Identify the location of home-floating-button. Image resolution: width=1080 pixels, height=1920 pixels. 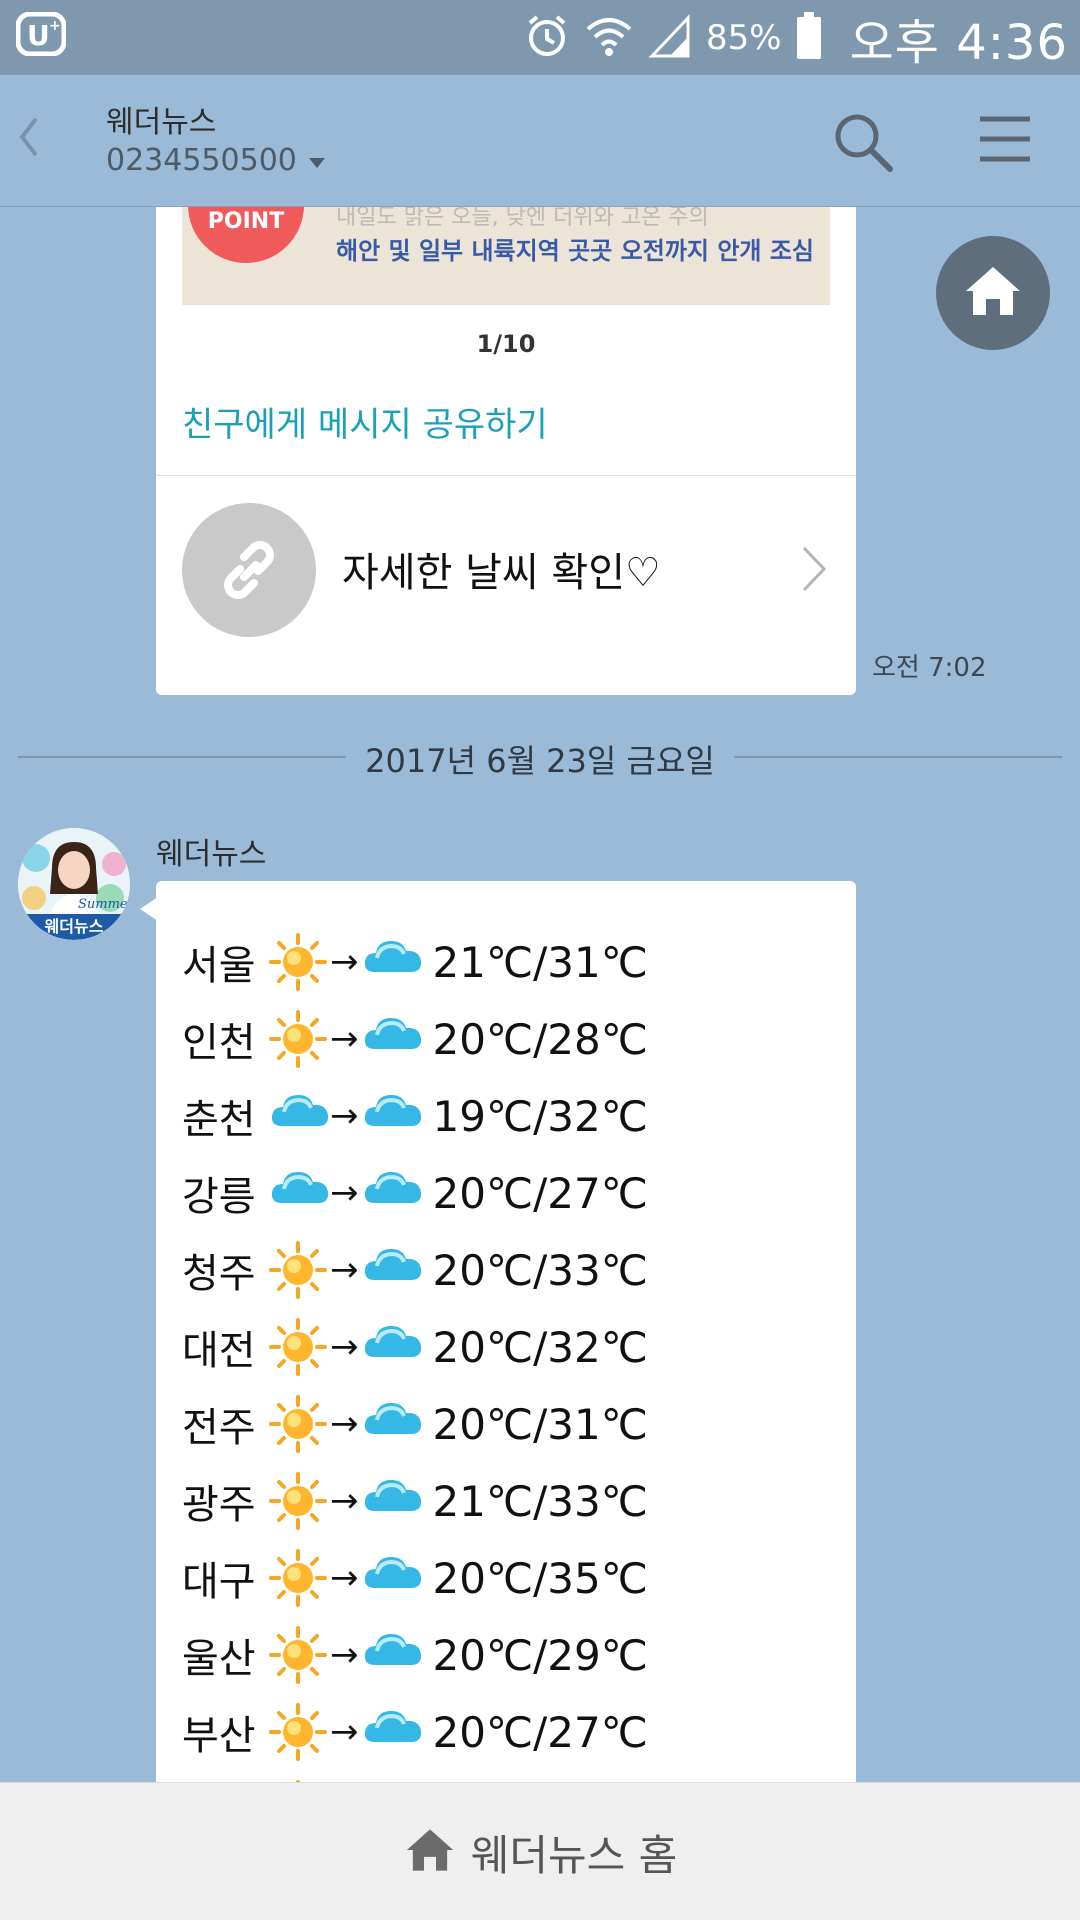
(993, 293).